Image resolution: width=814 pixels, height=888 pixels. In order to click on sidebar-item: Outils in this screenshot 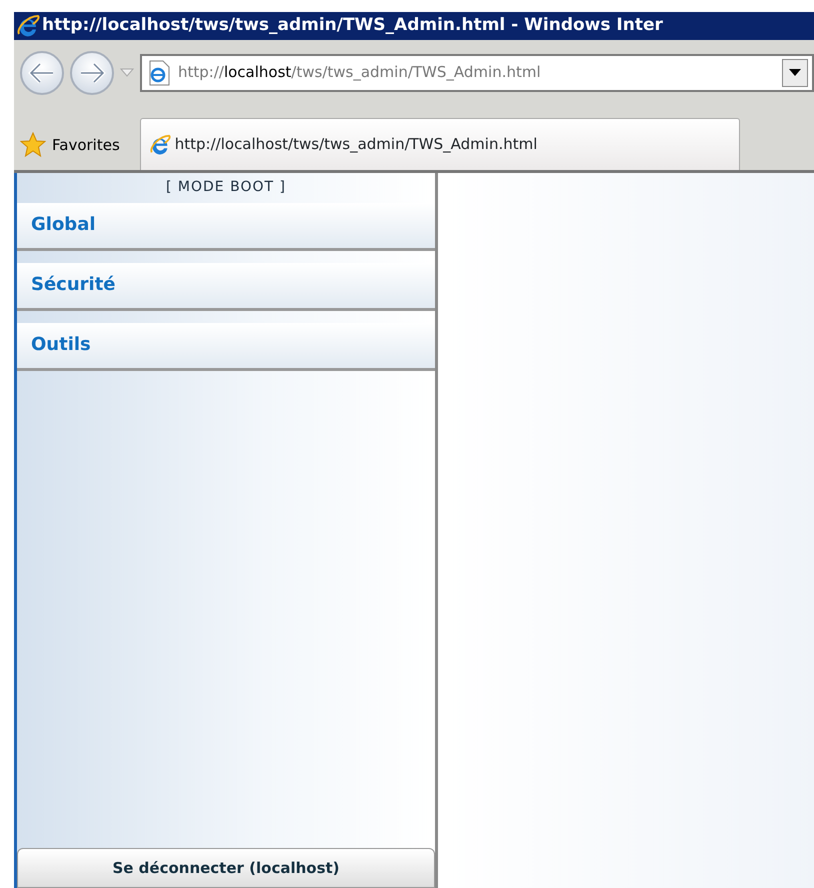, I will do `click(226, 347)`.